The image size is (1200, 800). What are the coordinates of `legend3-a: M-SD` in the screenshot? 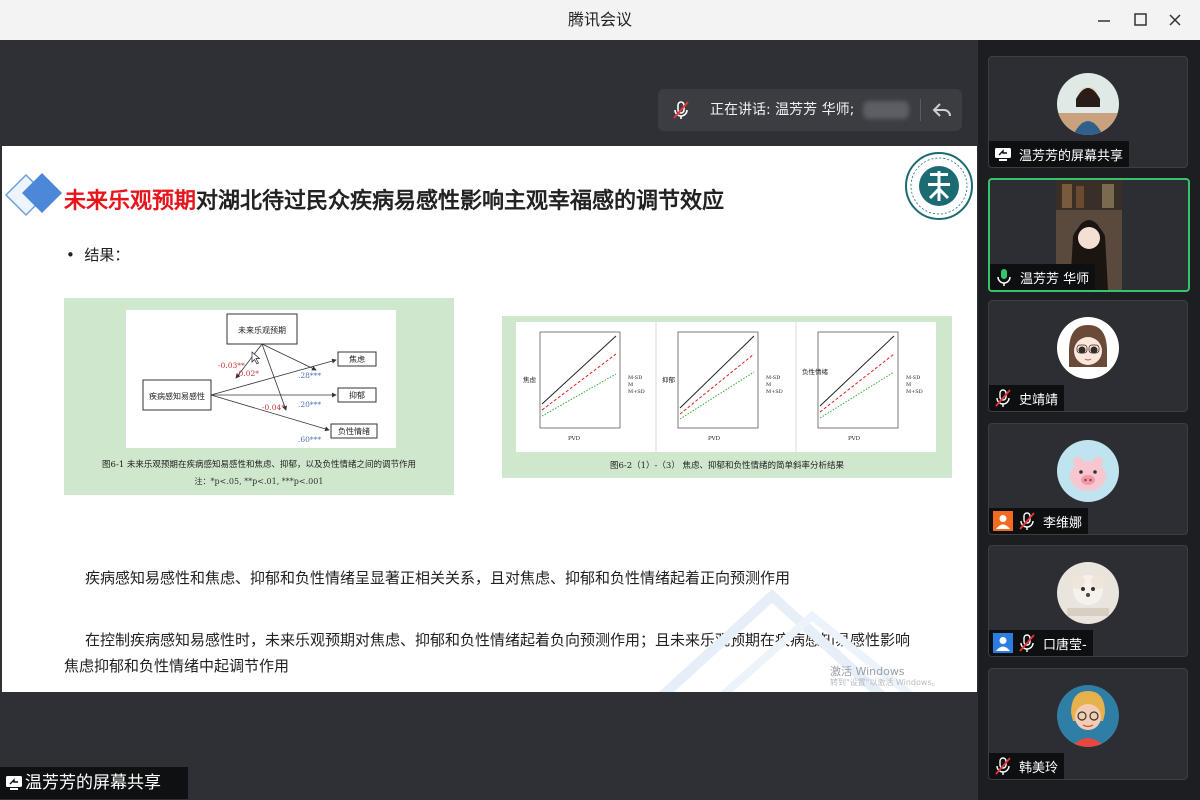 It's located at (913, 378).